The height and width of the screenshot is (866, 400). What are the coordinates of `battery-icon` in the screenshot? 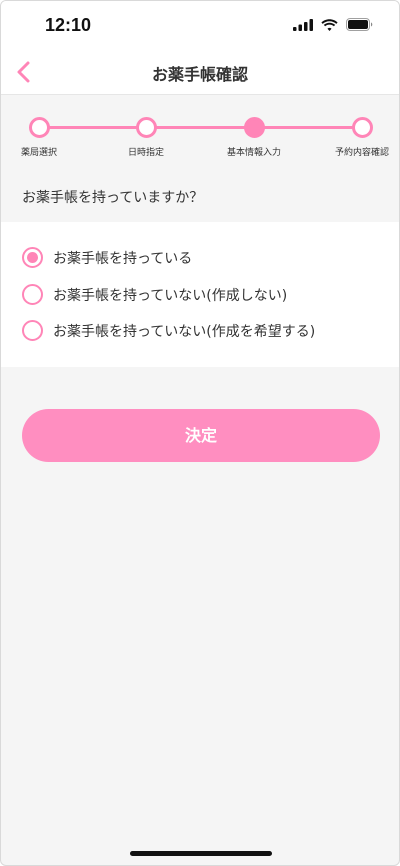 It's located at (359, 24).